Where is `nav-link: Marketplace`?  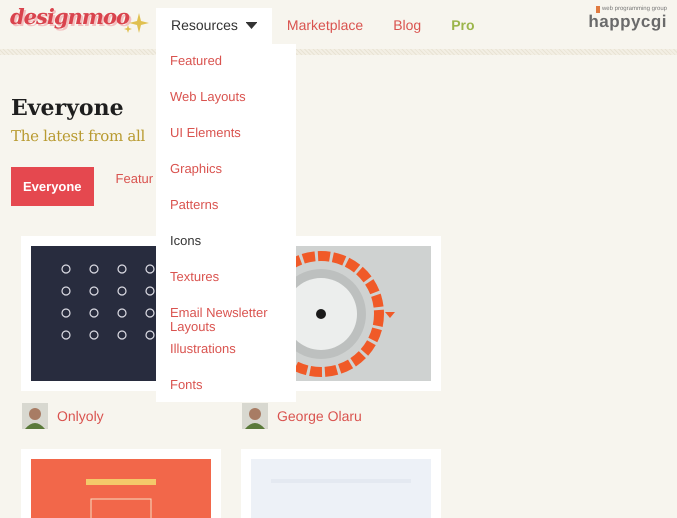 nav-link: Marketplace is located at coordinates (325, 26).